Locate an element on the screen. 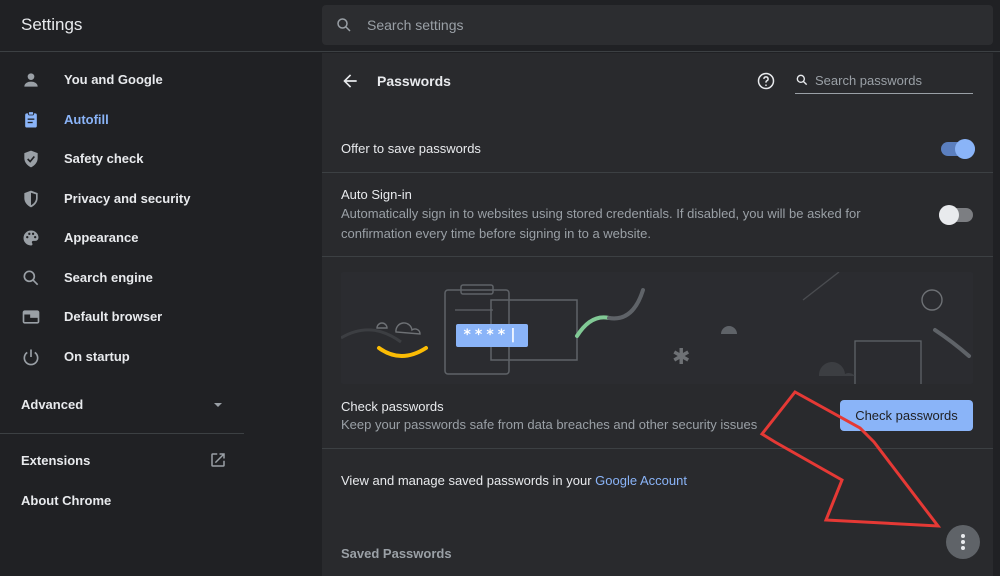 Image resolution: width=1000 pixels, height=576 pixels. check-passwords-title: Check passwords is located at coordinates (392, 406).